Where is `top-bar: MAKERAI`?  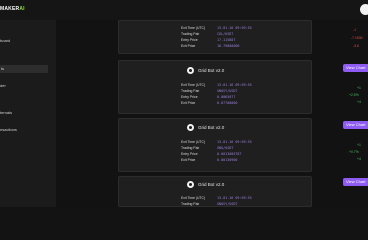
top-bar: MAKERAI is located at coordinates (184, 10).